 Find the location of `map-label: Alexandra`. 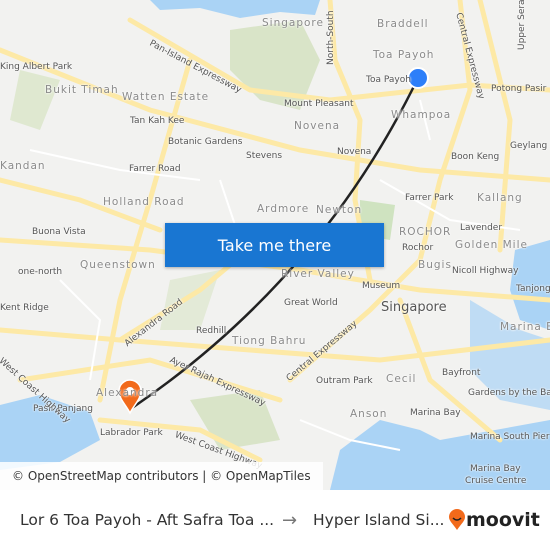

map-label: Alexandra is located at coordinates (127, 393).